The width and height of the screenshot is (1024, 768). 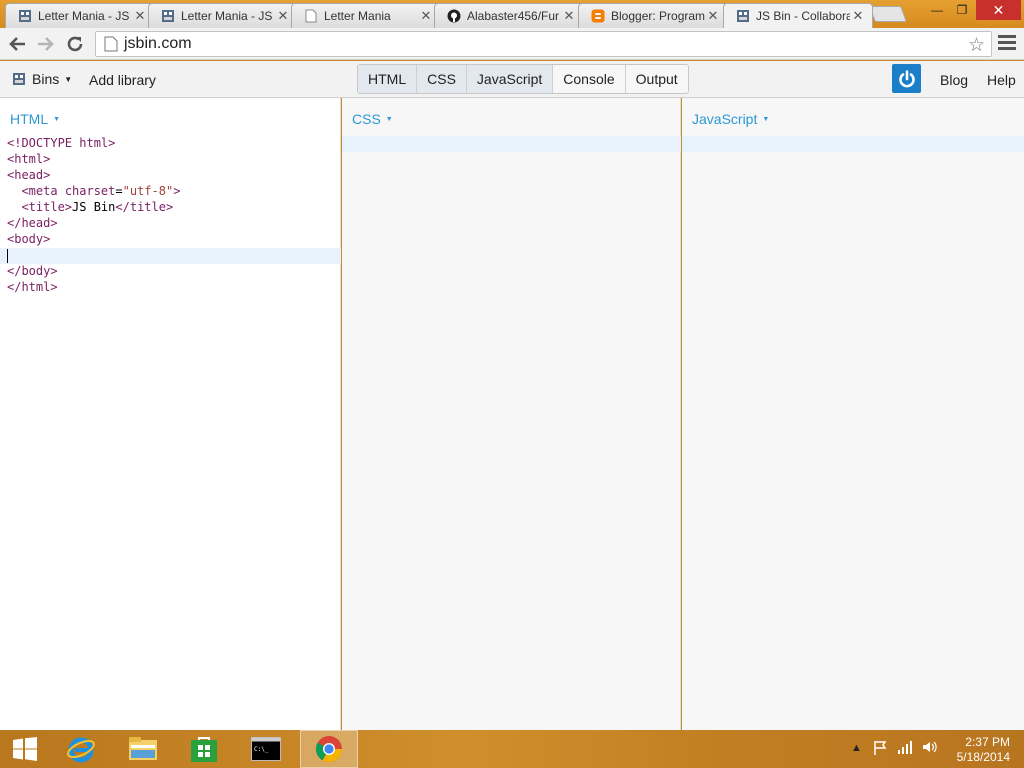 What do you see at coordinates (75, 44) in the screenshot?
I see `reload-icon` at bounding box center [75, 44].